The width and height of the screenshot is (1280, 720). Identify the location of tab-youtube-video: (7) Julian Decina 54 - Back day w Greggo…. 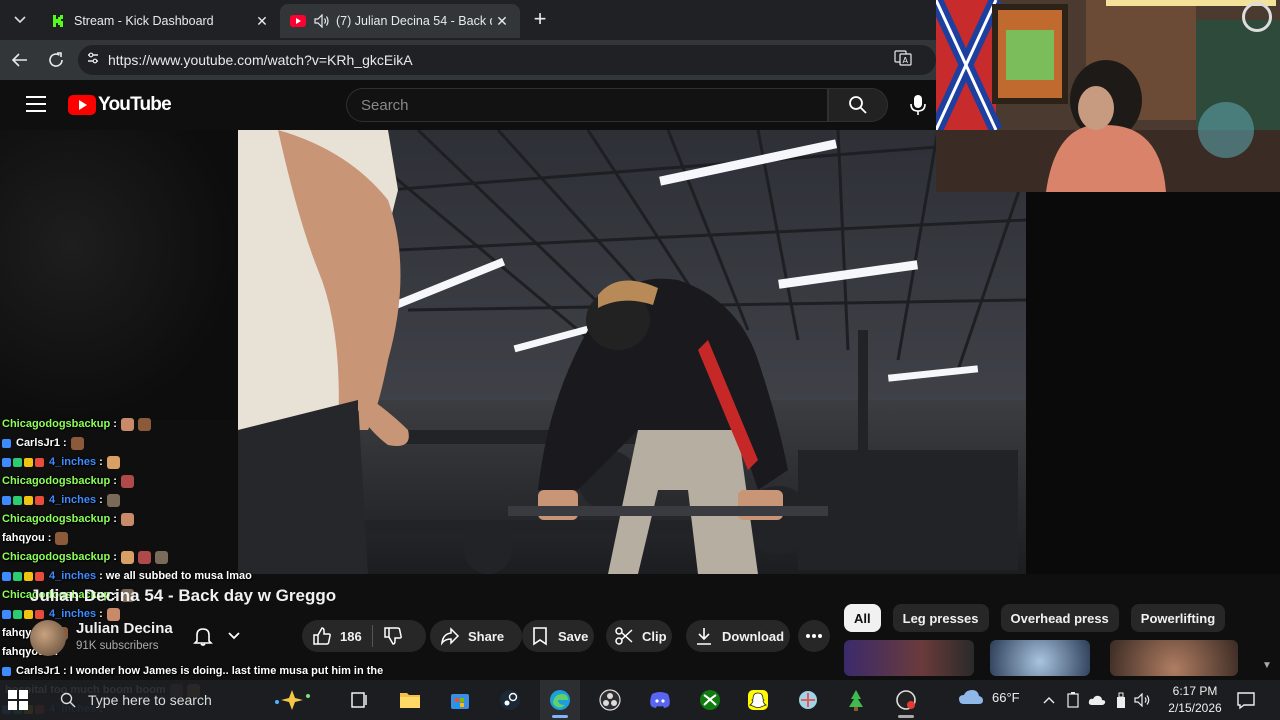
(400, 21).